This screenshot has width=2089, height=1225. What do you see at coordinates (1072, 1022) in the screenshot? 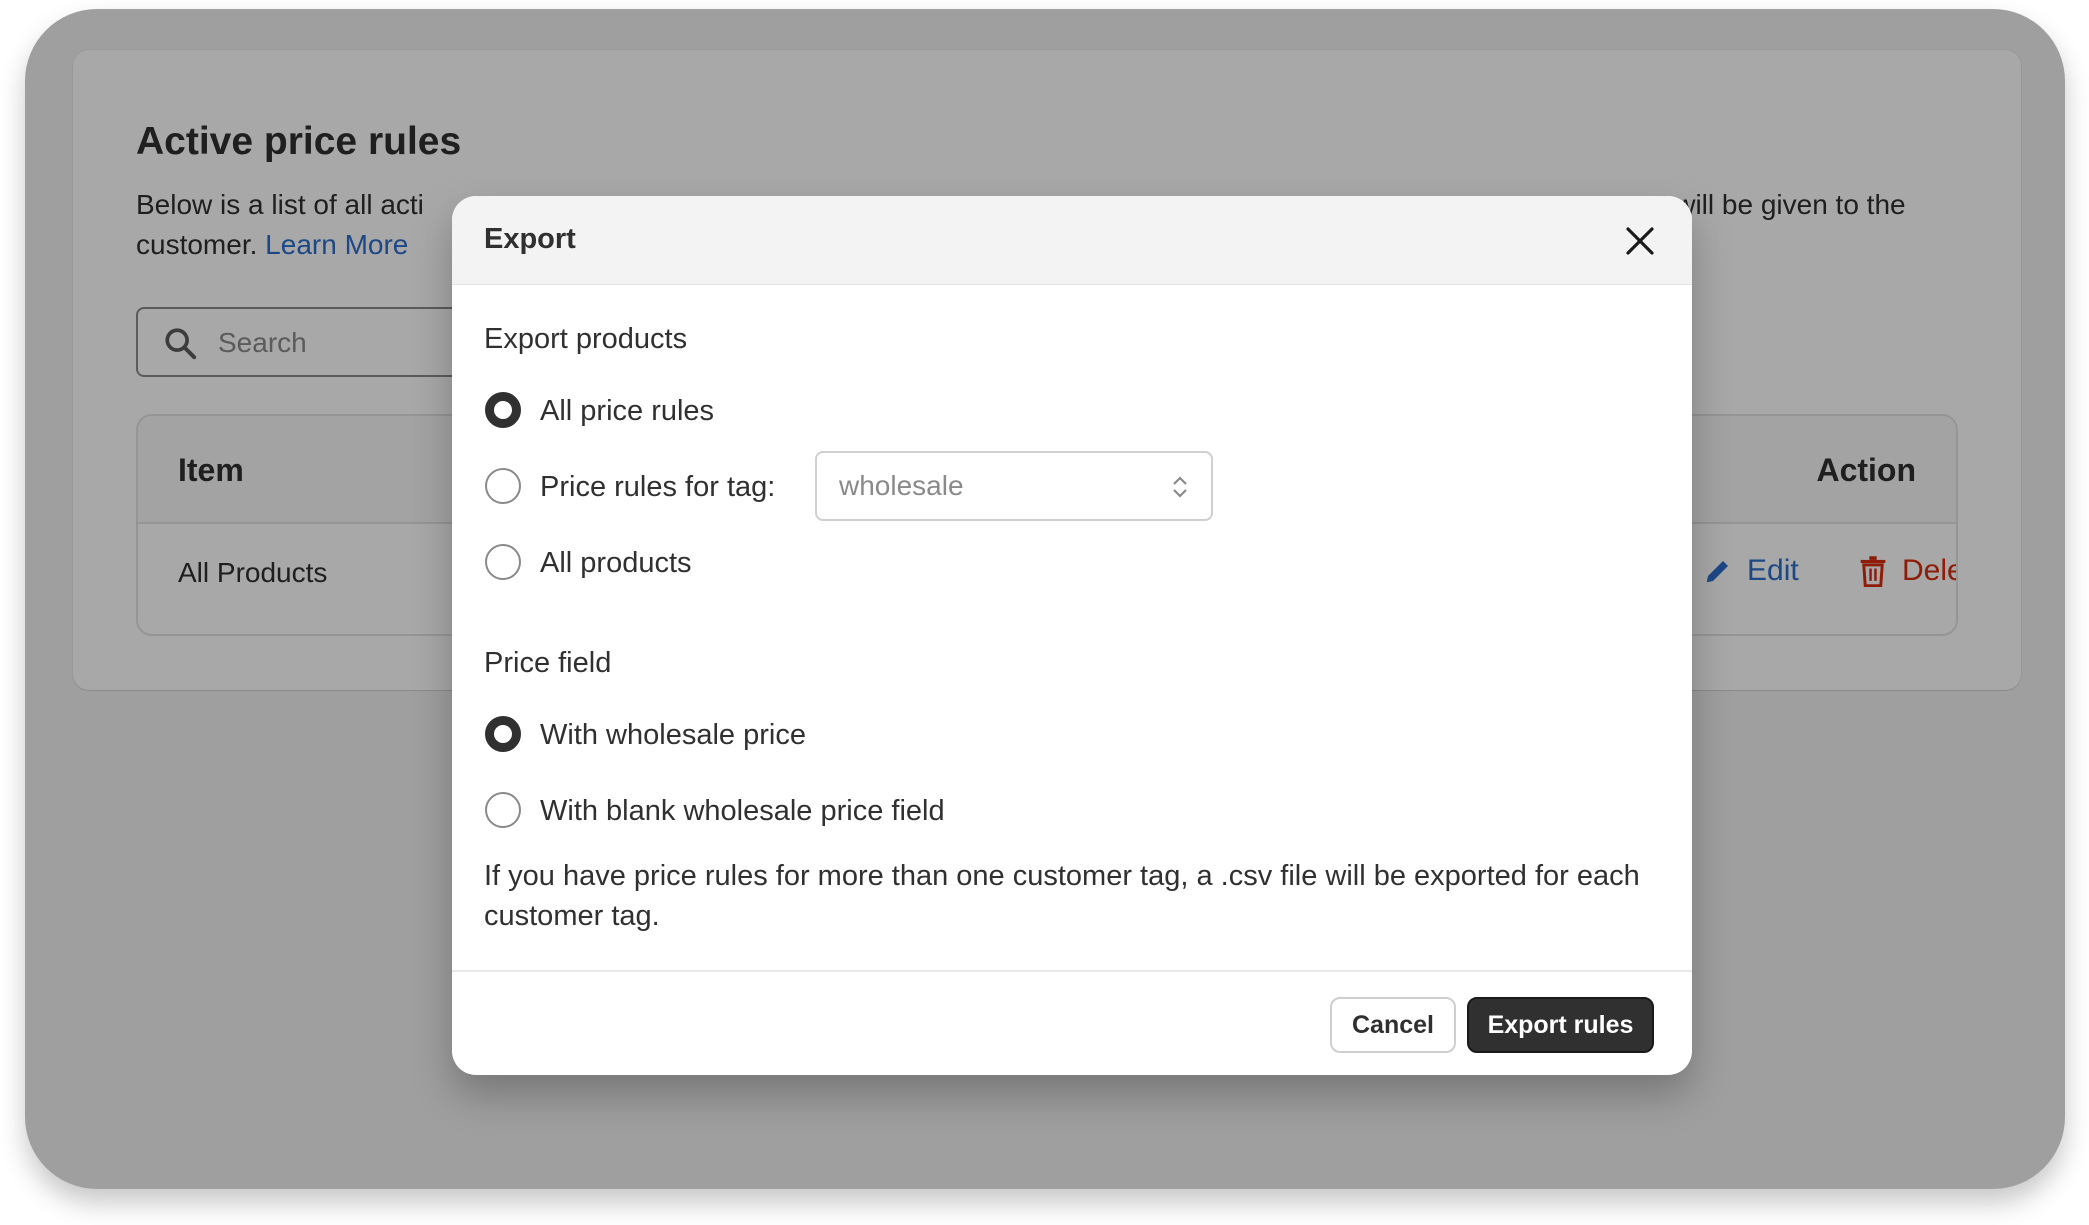
I see `modal-footer: Cancel Export rules` at bounding box center [1072, 1022].